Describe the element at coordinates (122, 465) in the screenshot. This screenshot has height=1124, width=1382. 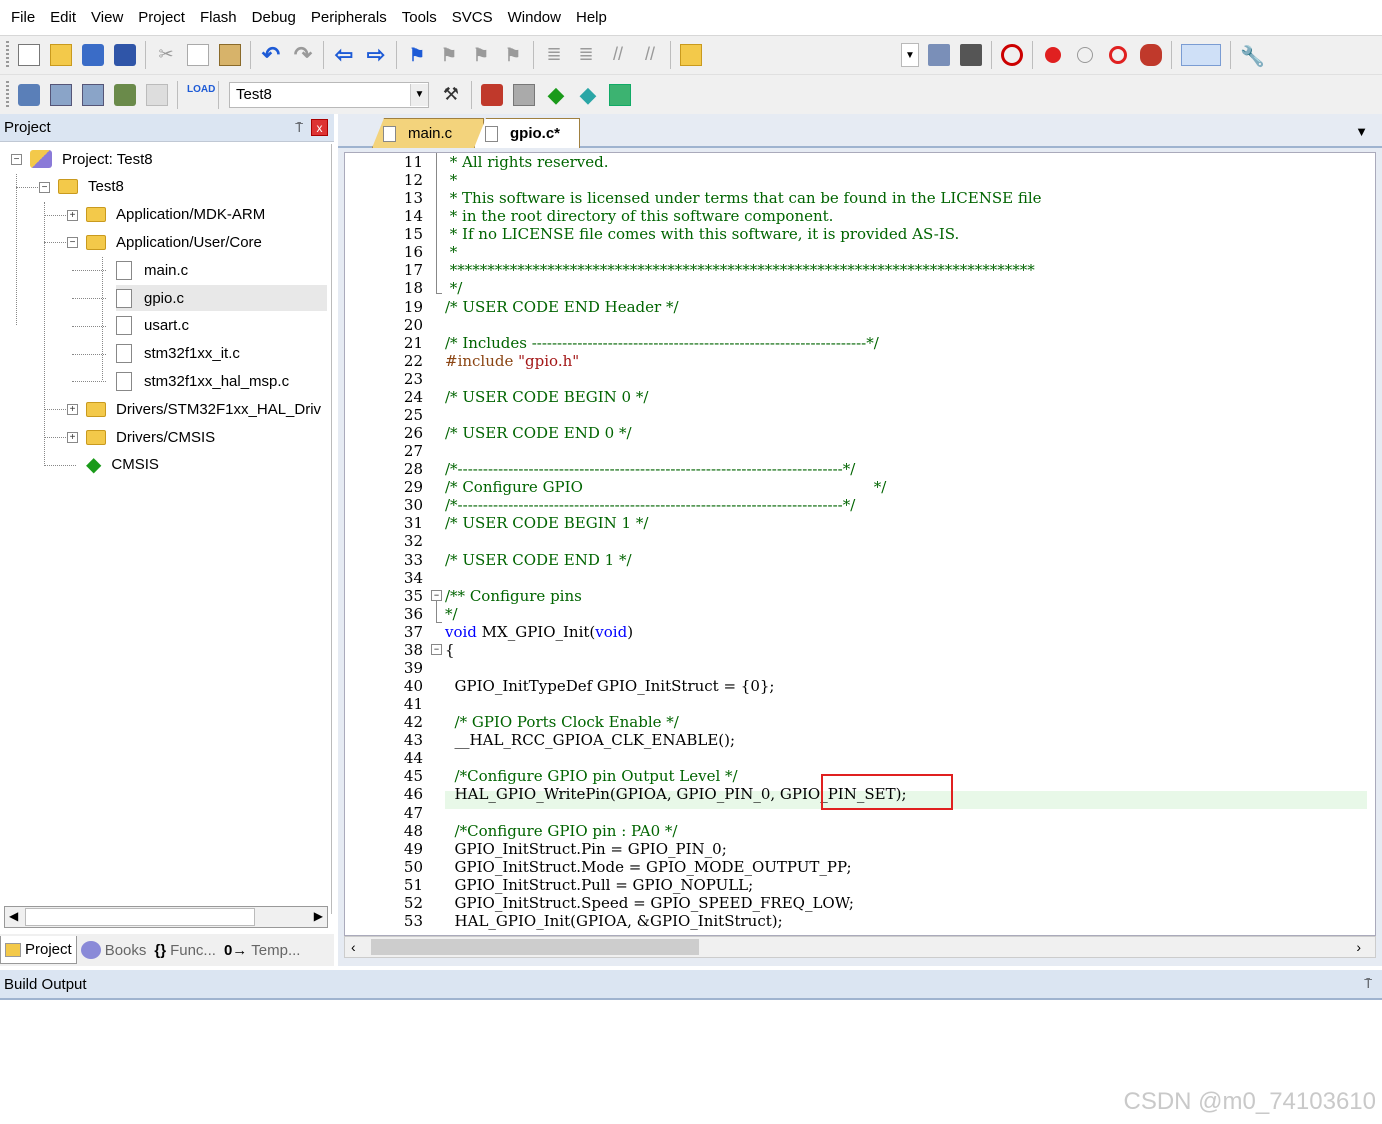
I see `tree-node: ◆ CMSIS` at that location.